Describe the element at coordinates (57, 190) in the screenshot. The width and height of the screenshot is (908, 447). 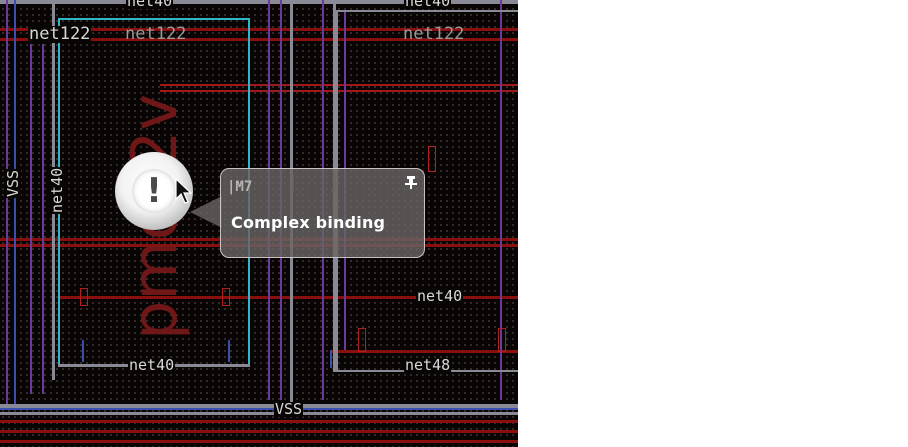
I see `net-label-net40-vertical: net40` at that location.